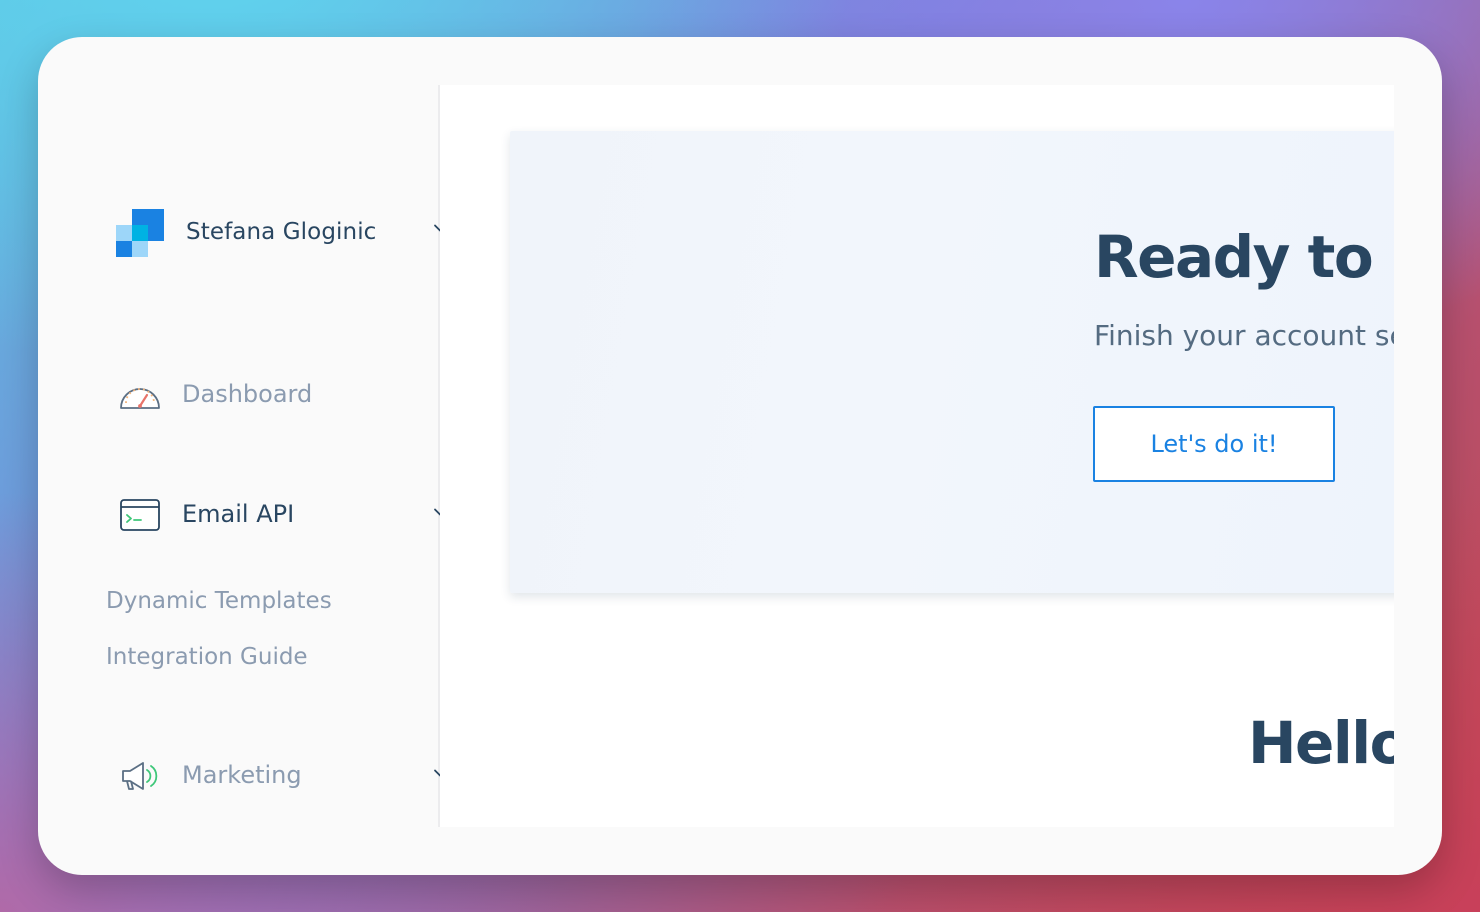 This screenshot has width=1480, height=912. What do you see at coordinates (1244, 257) in the screenshot?
I see `banner-title: Ready to un` at bounding box center [1244, 257].